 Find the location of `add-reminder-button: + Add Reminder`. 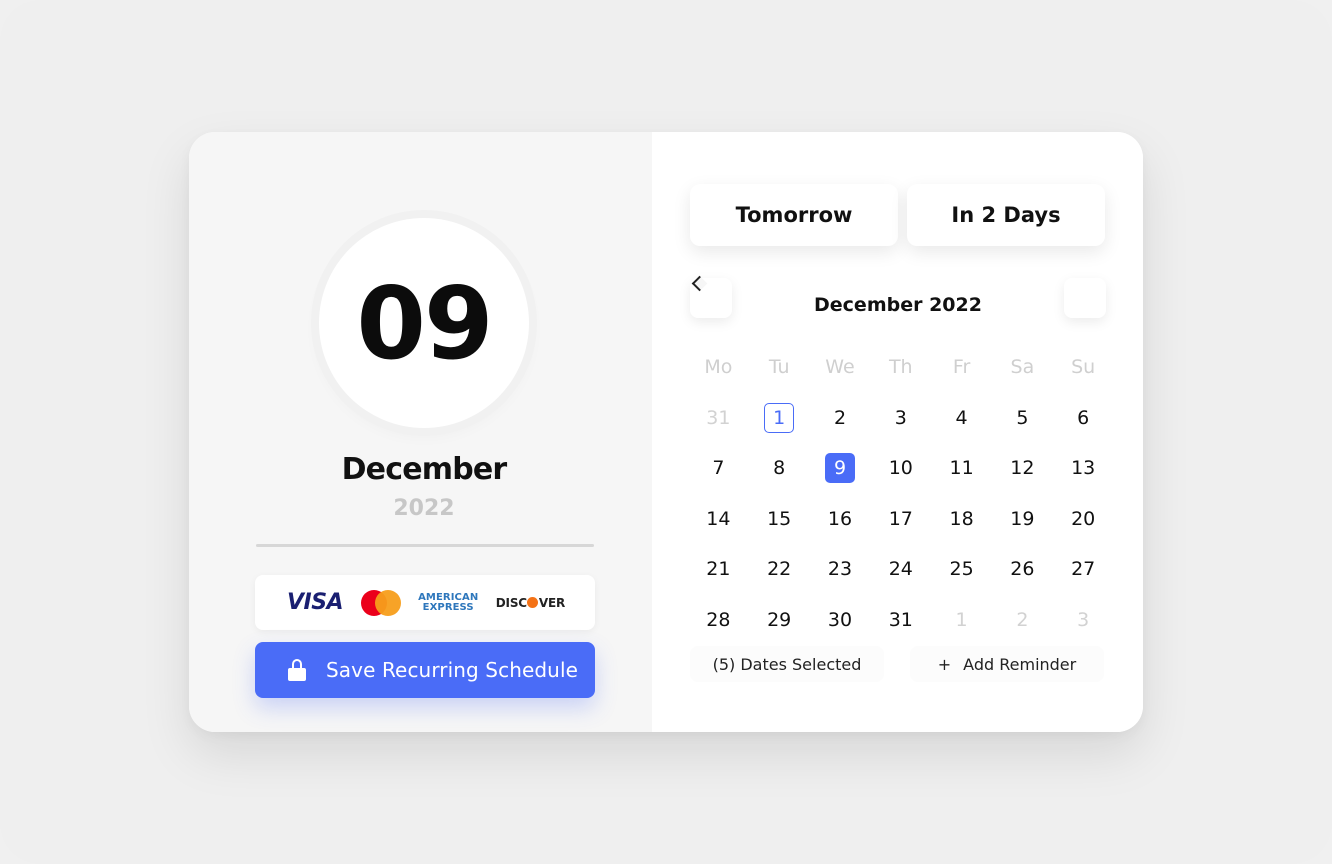

add-reminder-button: + Add Reminder is located at coordinates (1007, 664).